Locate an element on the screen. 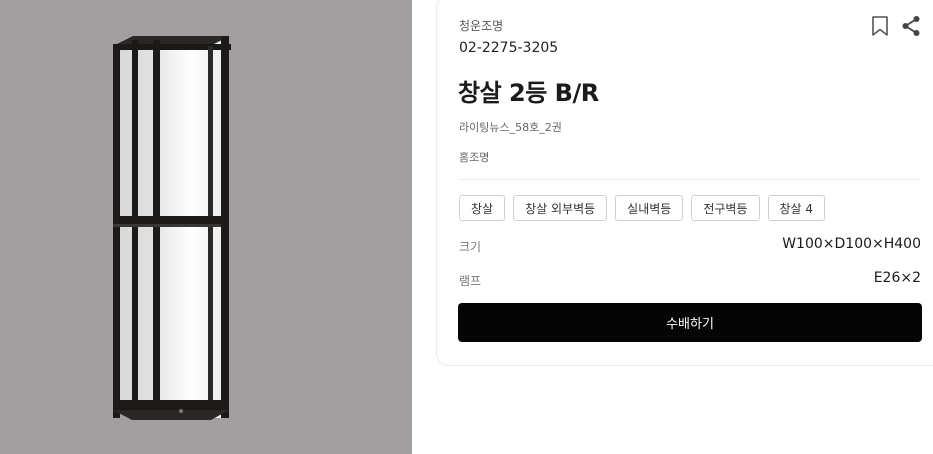 This screenshot has height=454, width=933. tag-chip: 실내벽등 is located at coordinates (649, 208).